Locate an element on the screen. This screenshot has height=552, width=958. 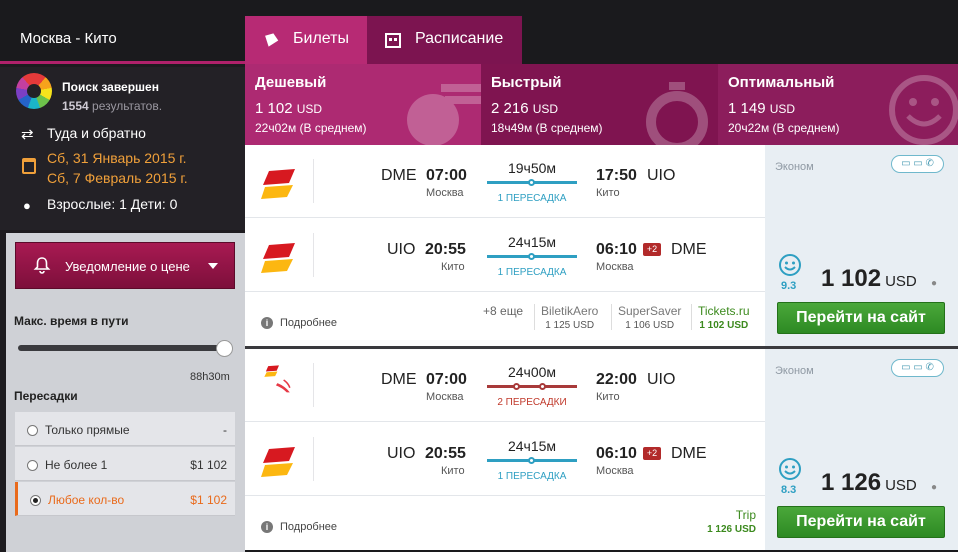
bell-icon is located at coordinates (42, 265).